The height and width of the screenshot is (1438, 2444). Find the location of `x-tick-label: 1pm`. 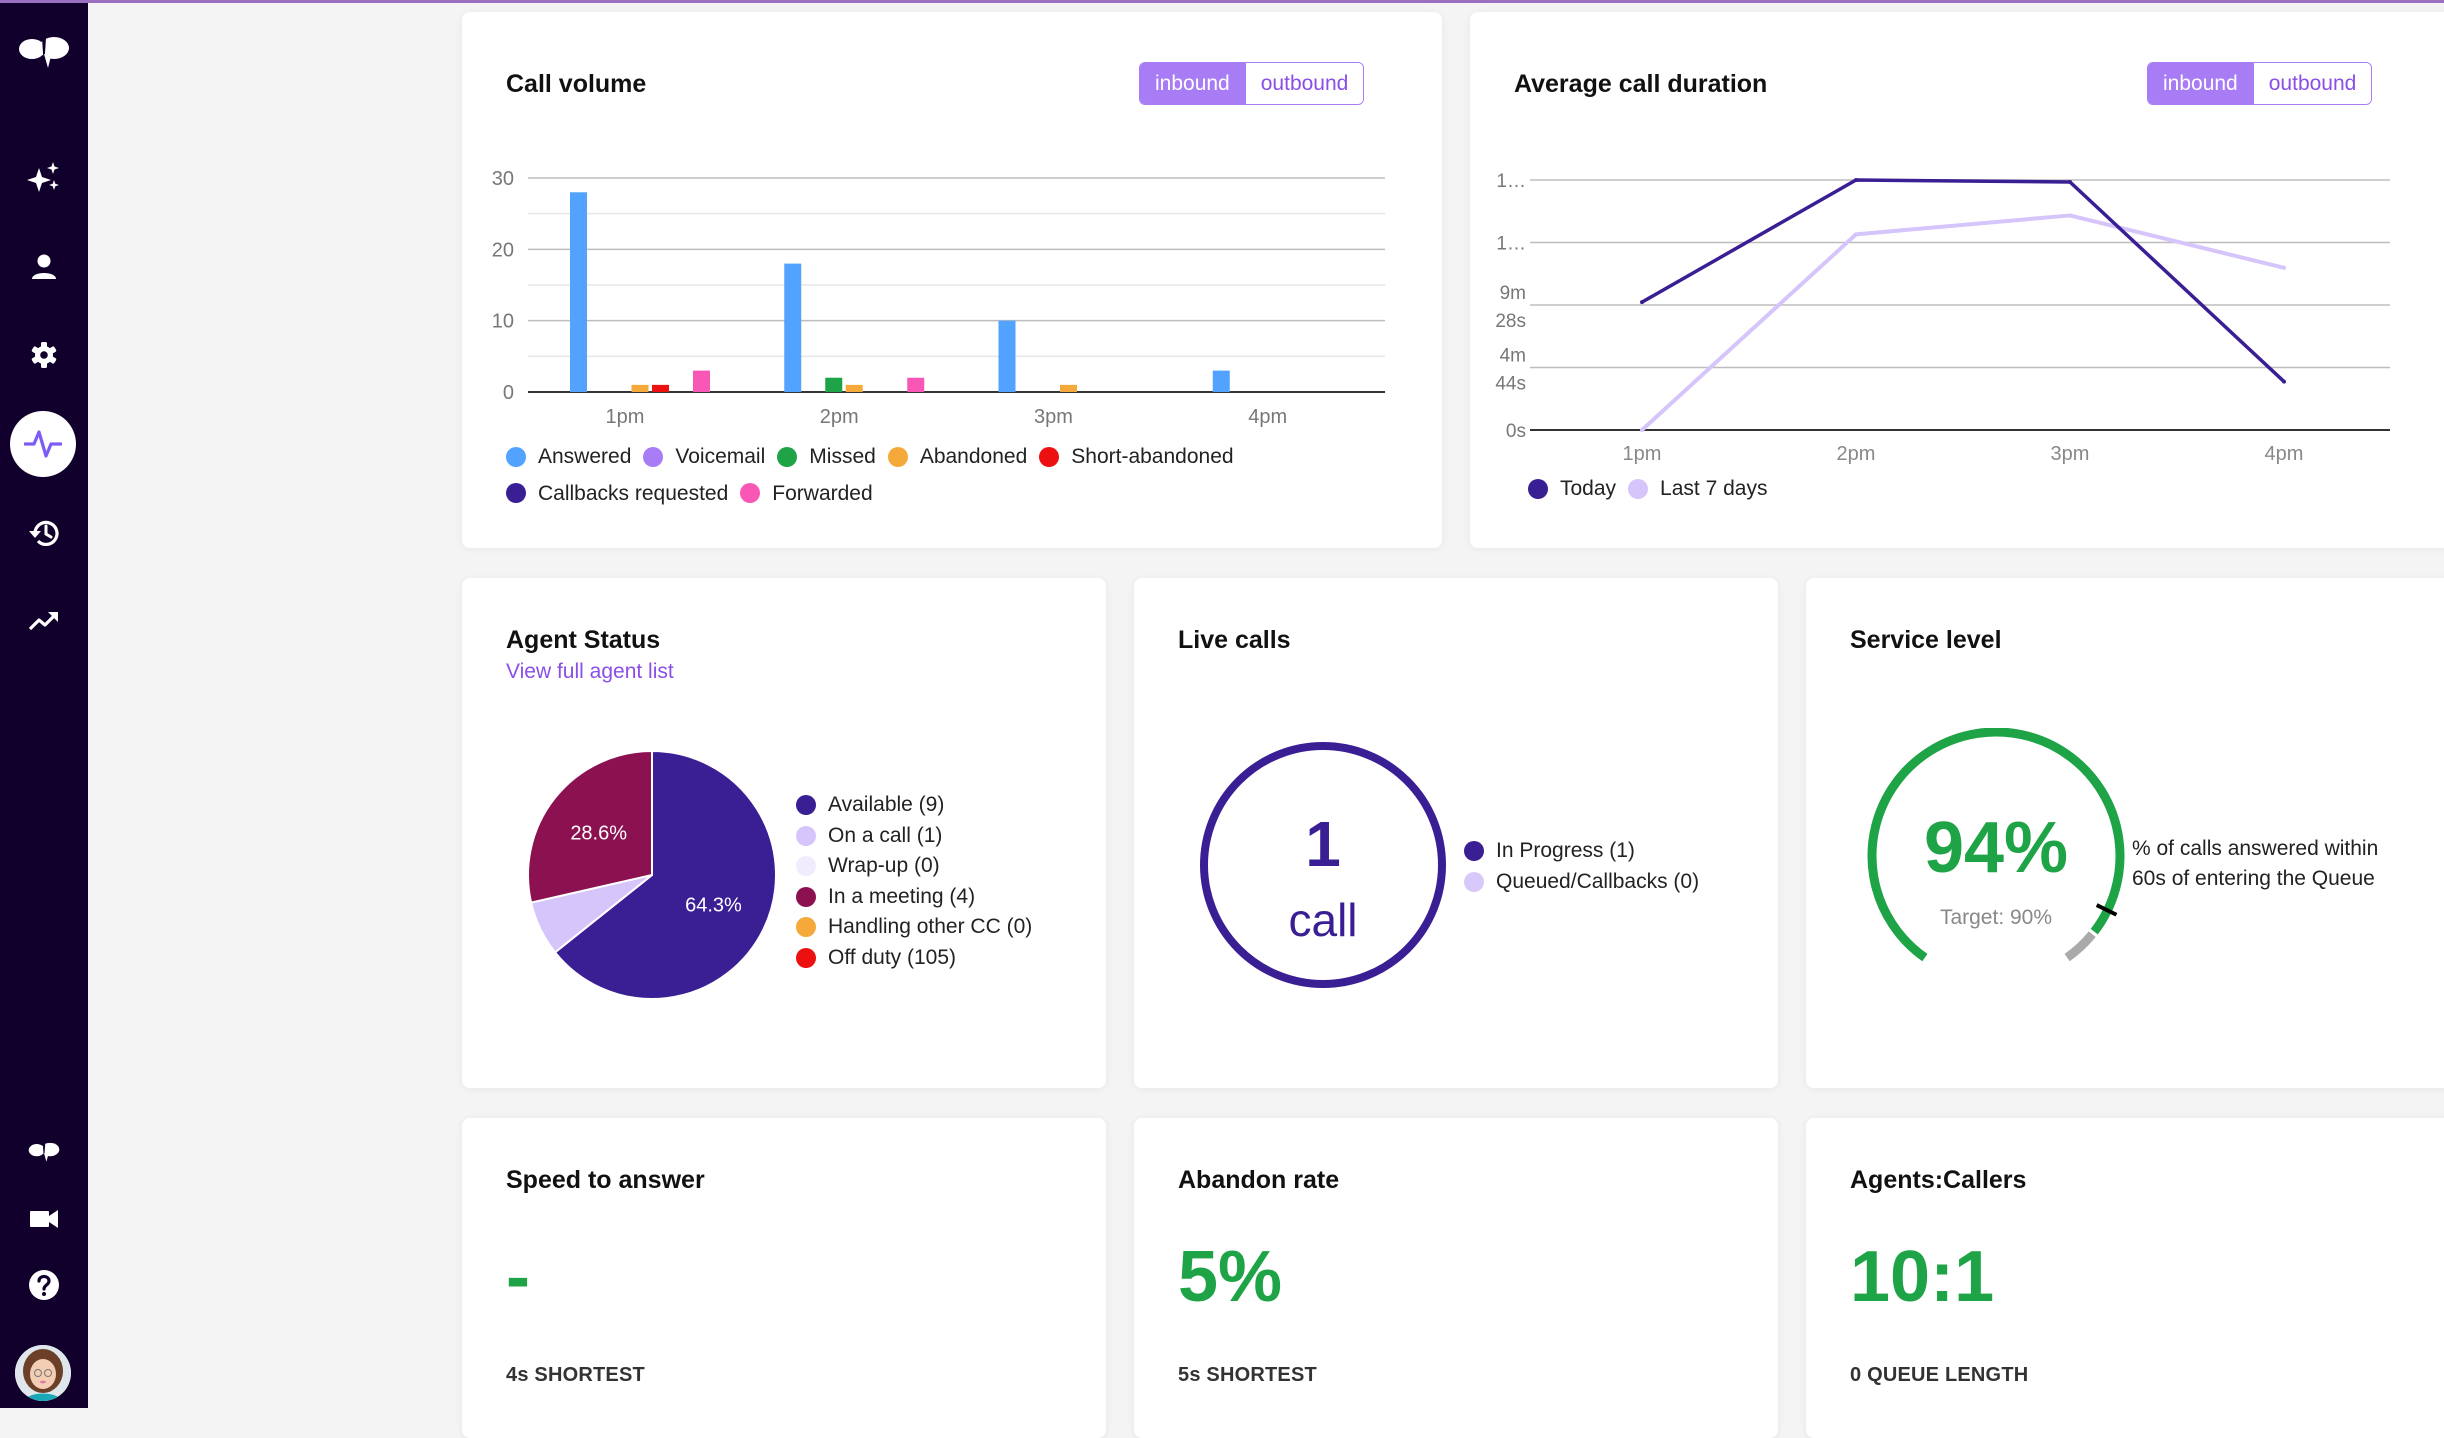

x-tick-label: 1pm is located at coordinates (625, 417).